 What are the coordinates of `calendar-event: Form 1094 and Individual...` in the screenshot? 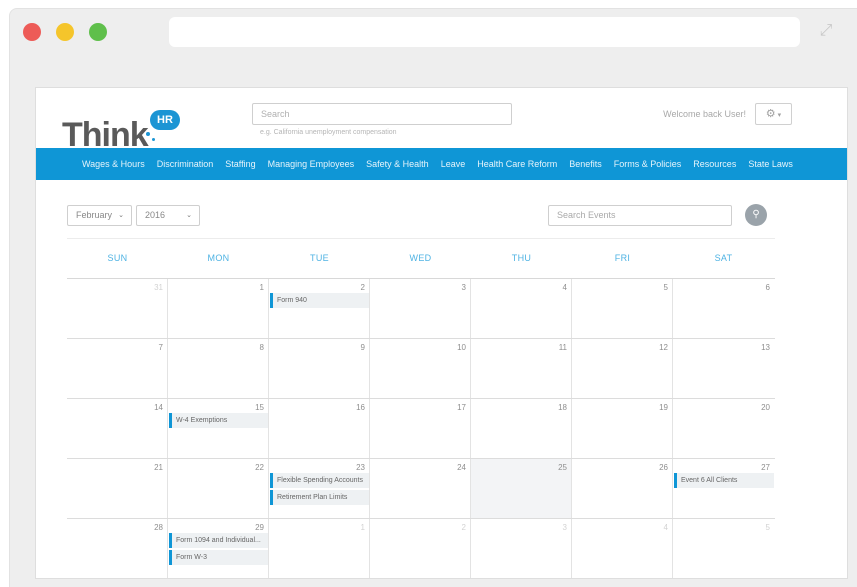 It's located at (218, 540).